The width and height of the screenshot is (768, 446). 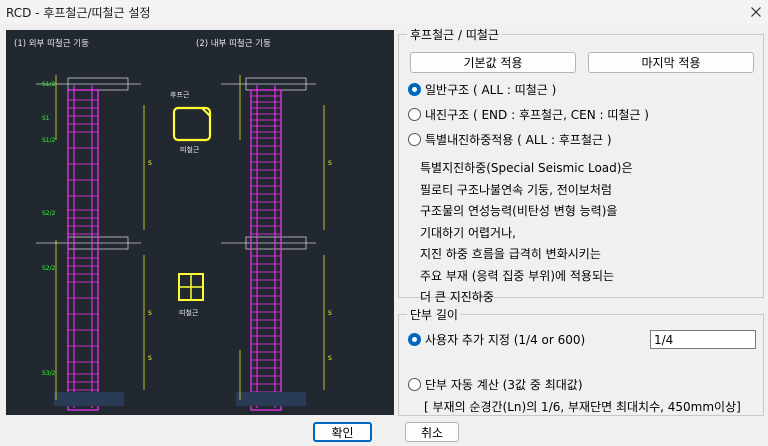 I want to click on close-icon, so click(x=756, y=12).